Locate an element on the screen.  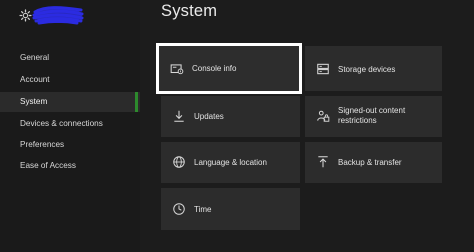
tile-label: Updates is located at coordinates (209, 116).